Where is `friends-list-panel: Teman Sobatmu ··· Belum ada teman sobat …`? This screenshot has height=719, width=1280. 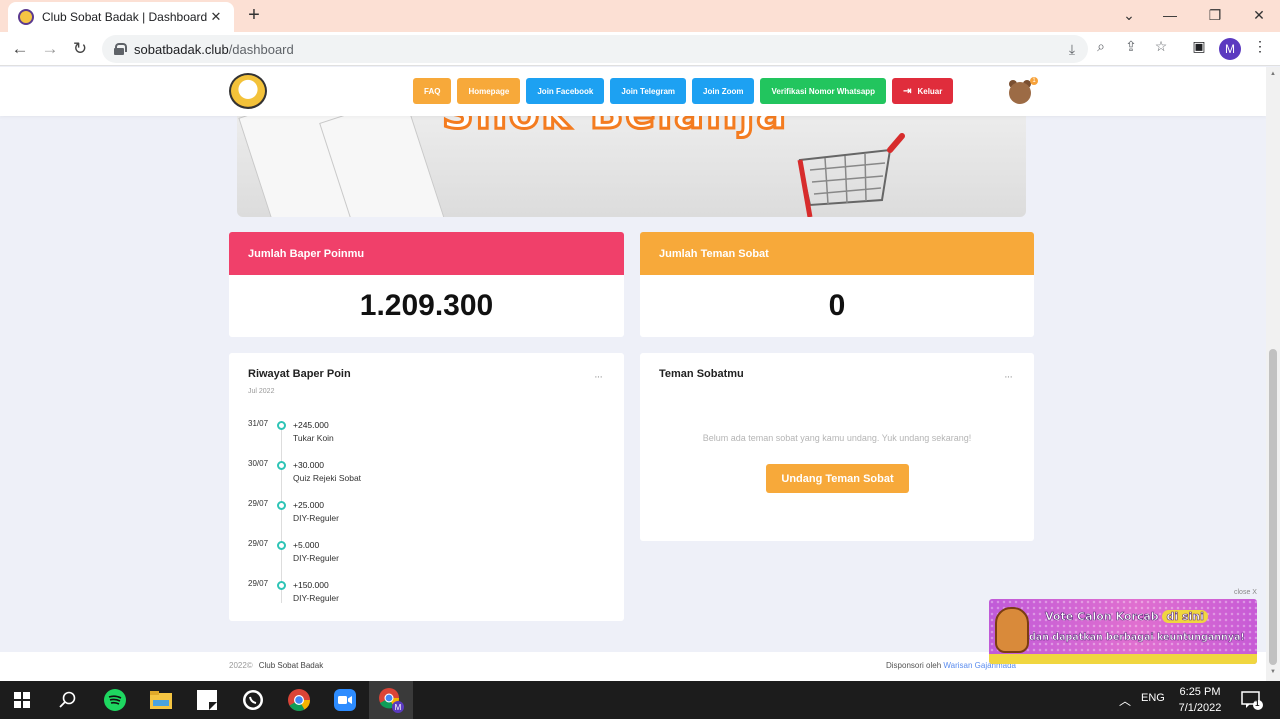 friends-list-panel: Teman Sobatmu ··· Belum ada teman sobat … is located at coordinates (837, 447).